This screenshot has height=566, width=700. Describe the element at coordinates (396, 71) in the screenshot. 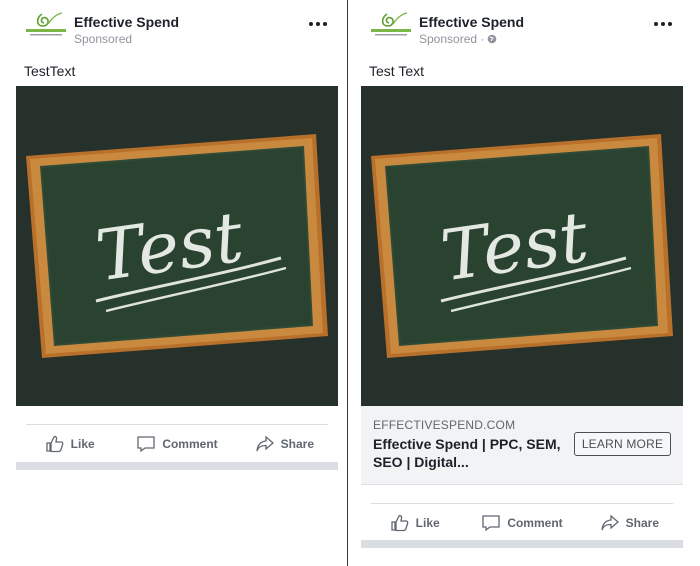

I see `post-text: Test Text` at that location.